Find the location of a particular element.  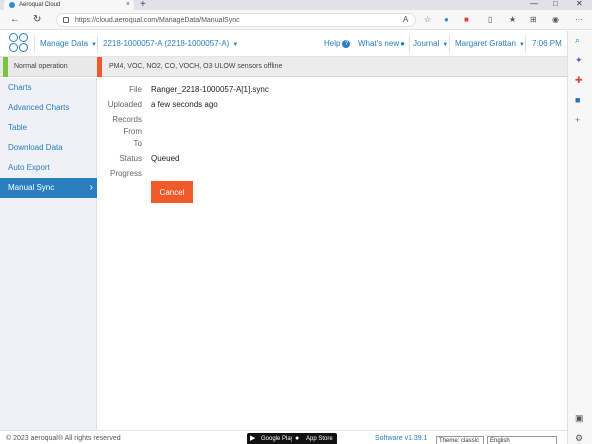

uploaded-label: Uploaded is located at coordinates (124, 104).